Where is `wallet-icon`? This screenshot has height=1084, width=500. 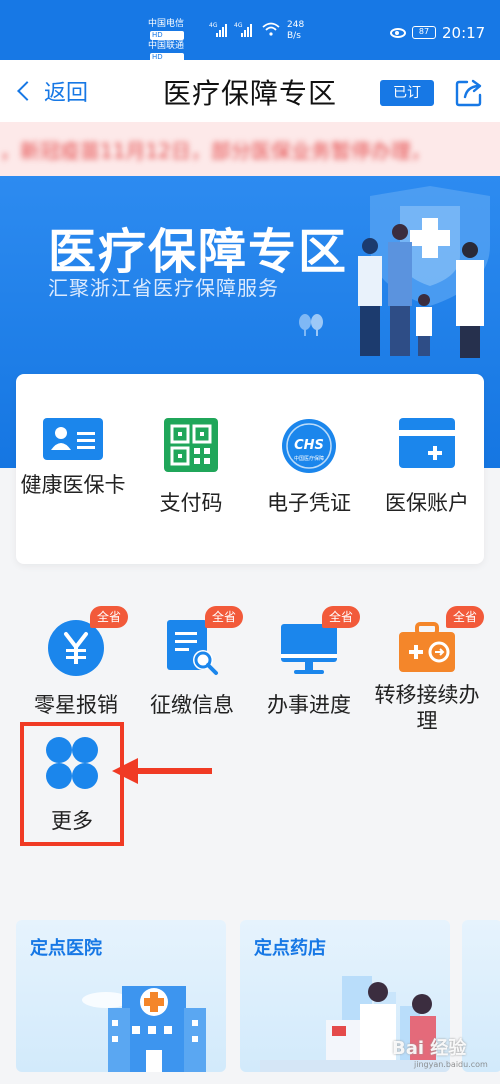
wallet-icon is located at coordinates (427, 443).